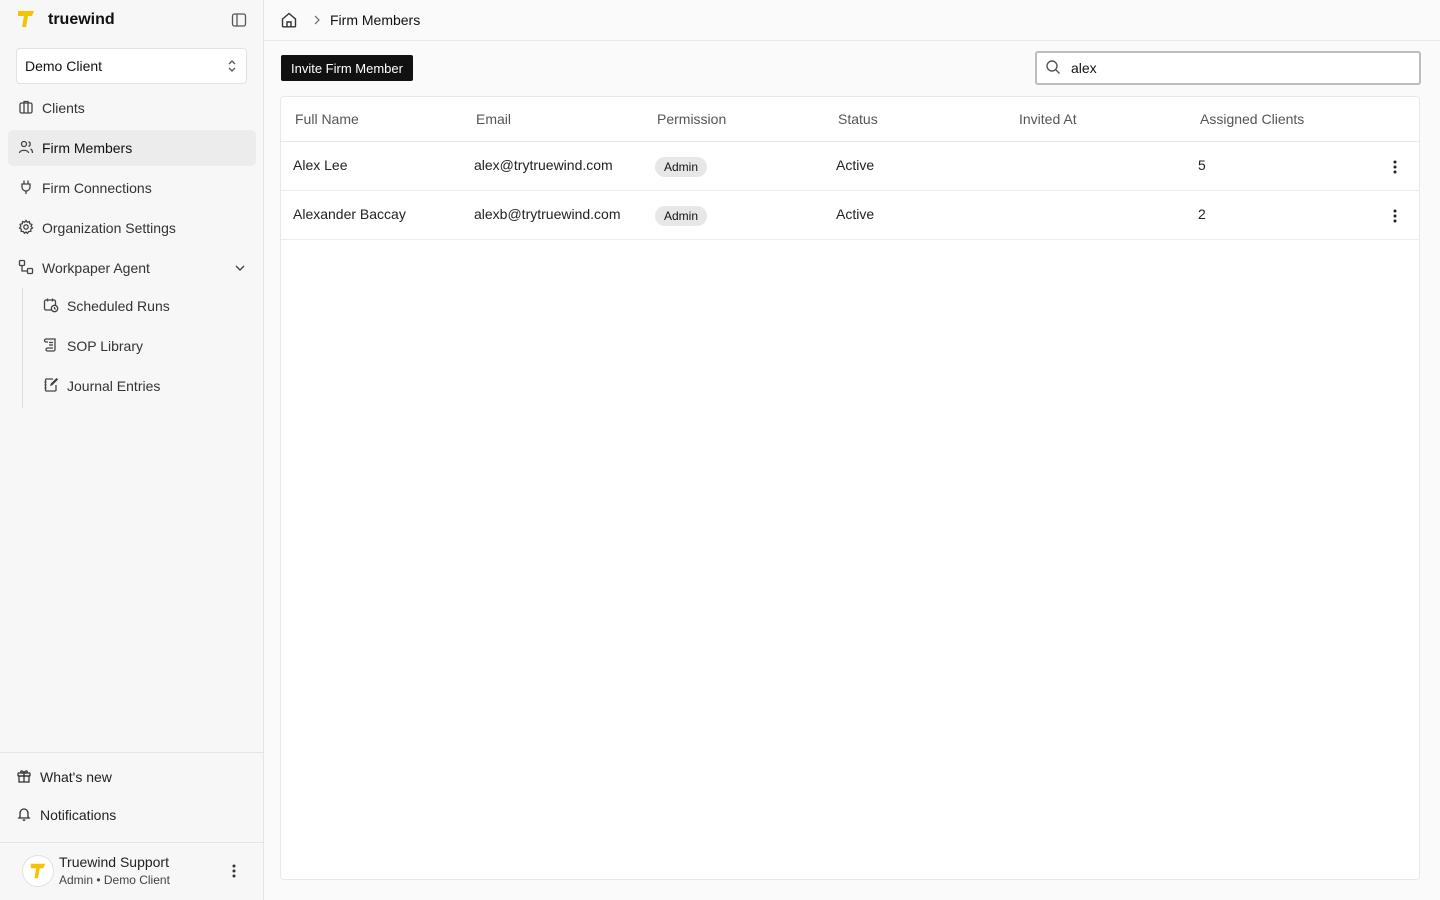 Image resolution: width=1440 pixels, height=900 pixels. I want to click on sidebar-item-label: Clients, so click(63, 108).